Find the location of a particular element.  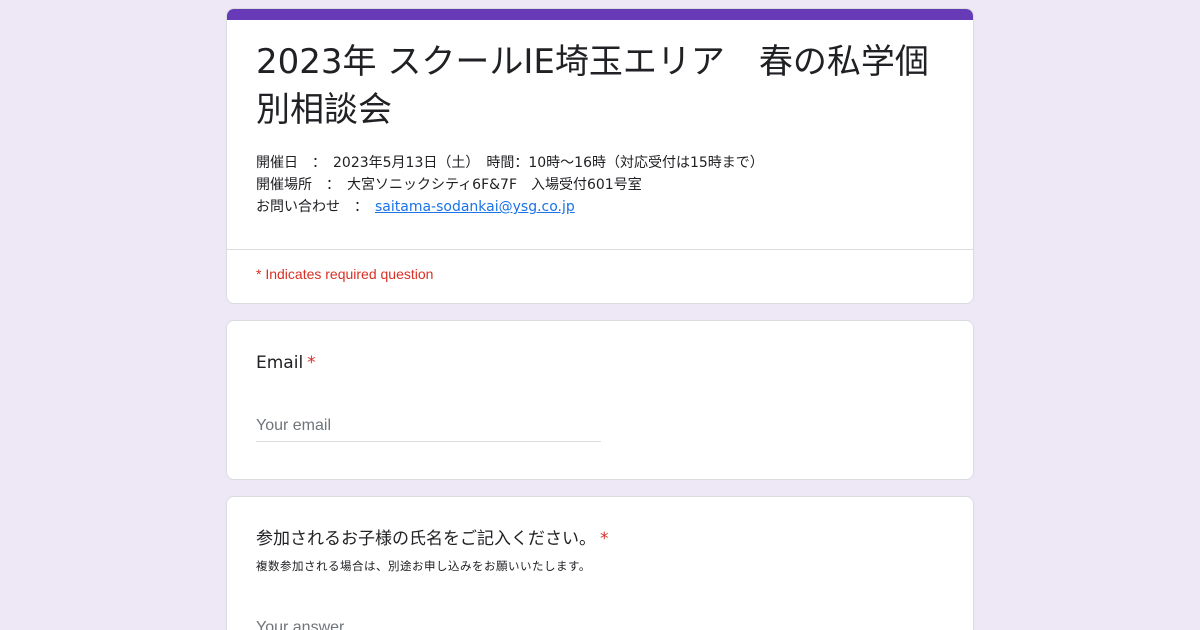

header-divider is located at coordinates (600, 249).